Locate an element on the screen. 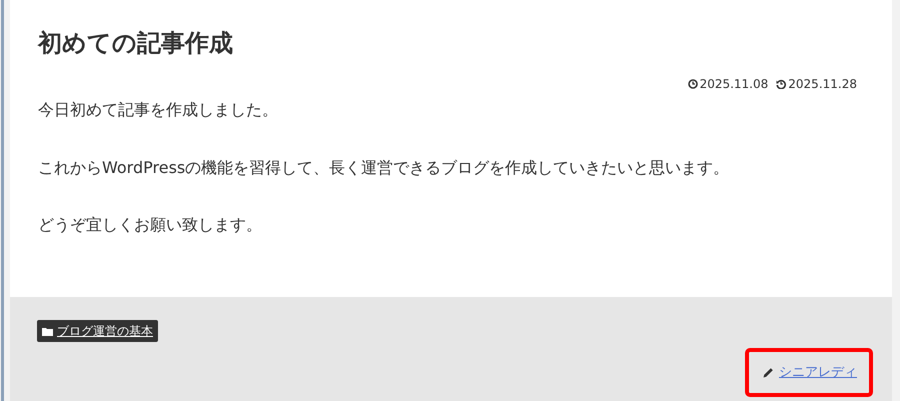 This screenshot has width=900, height=401. clock-icon is located at coordinates (693, 84).